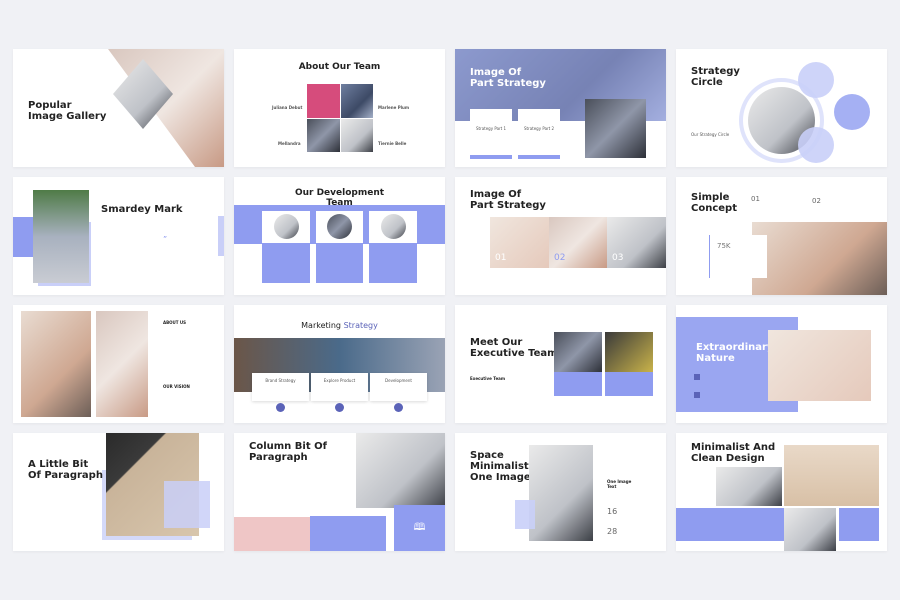 This screenshot has height=600, width=900. What do you see at coordinates (514, 348) in the screenshot?
I see `slide-title: Meet Our Executive Team` at bounding box center [514, 348].